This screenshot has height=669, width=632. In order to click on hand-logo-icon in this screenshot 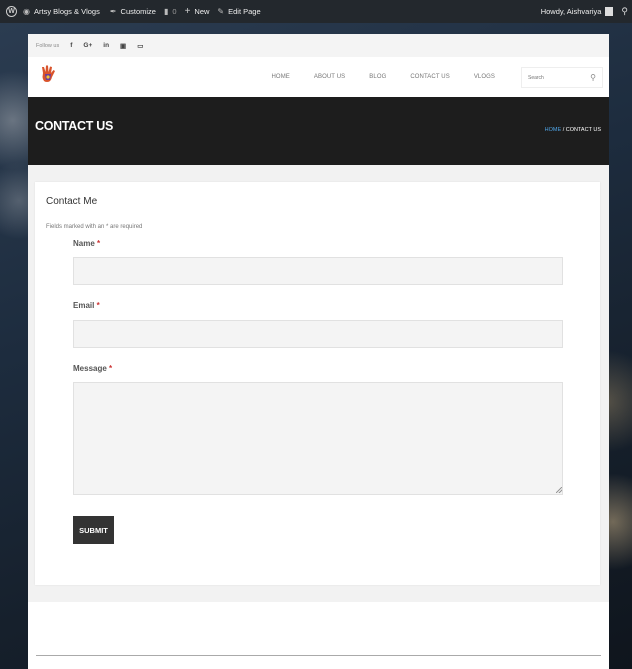, I will do `click(48, 75)`.